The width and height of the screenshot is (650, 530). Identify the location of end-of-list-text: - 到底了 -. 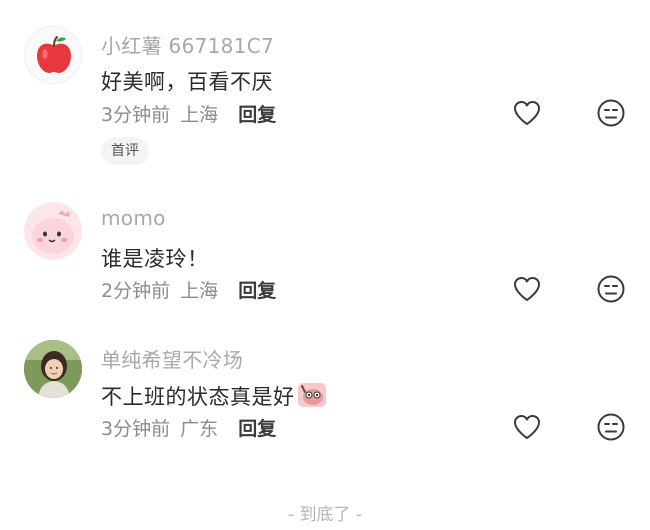
(325, 515).